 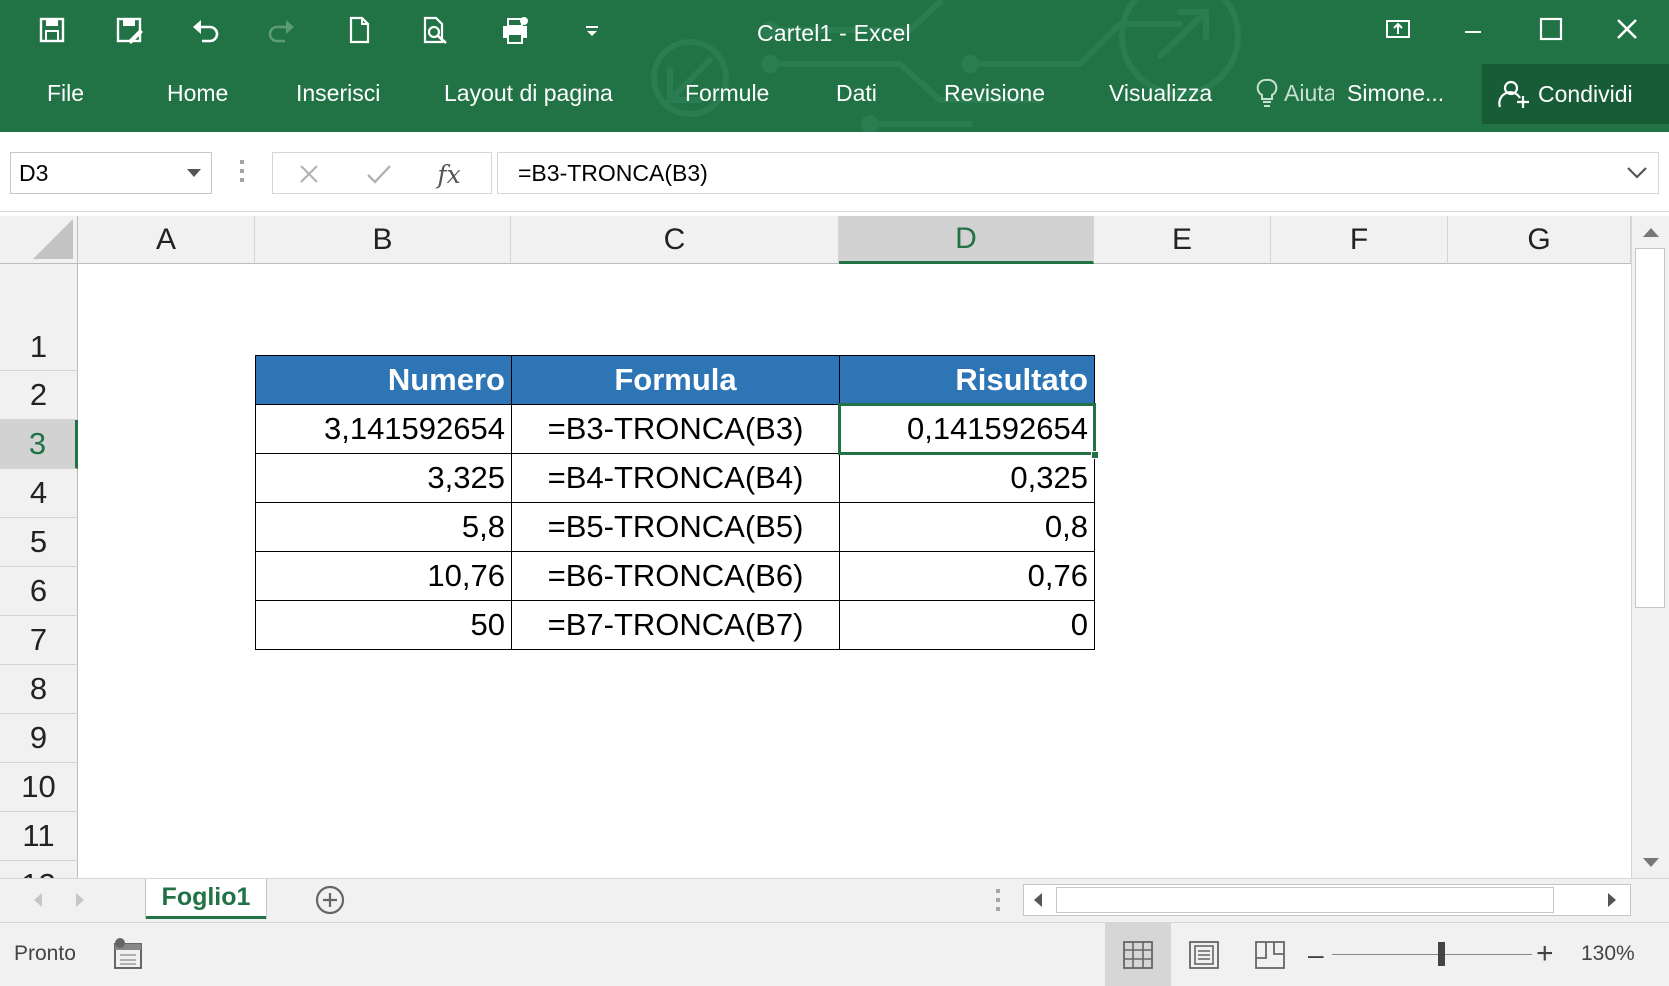 I want to click on zoom-out-icon: –, so click(x=1316, y=955).